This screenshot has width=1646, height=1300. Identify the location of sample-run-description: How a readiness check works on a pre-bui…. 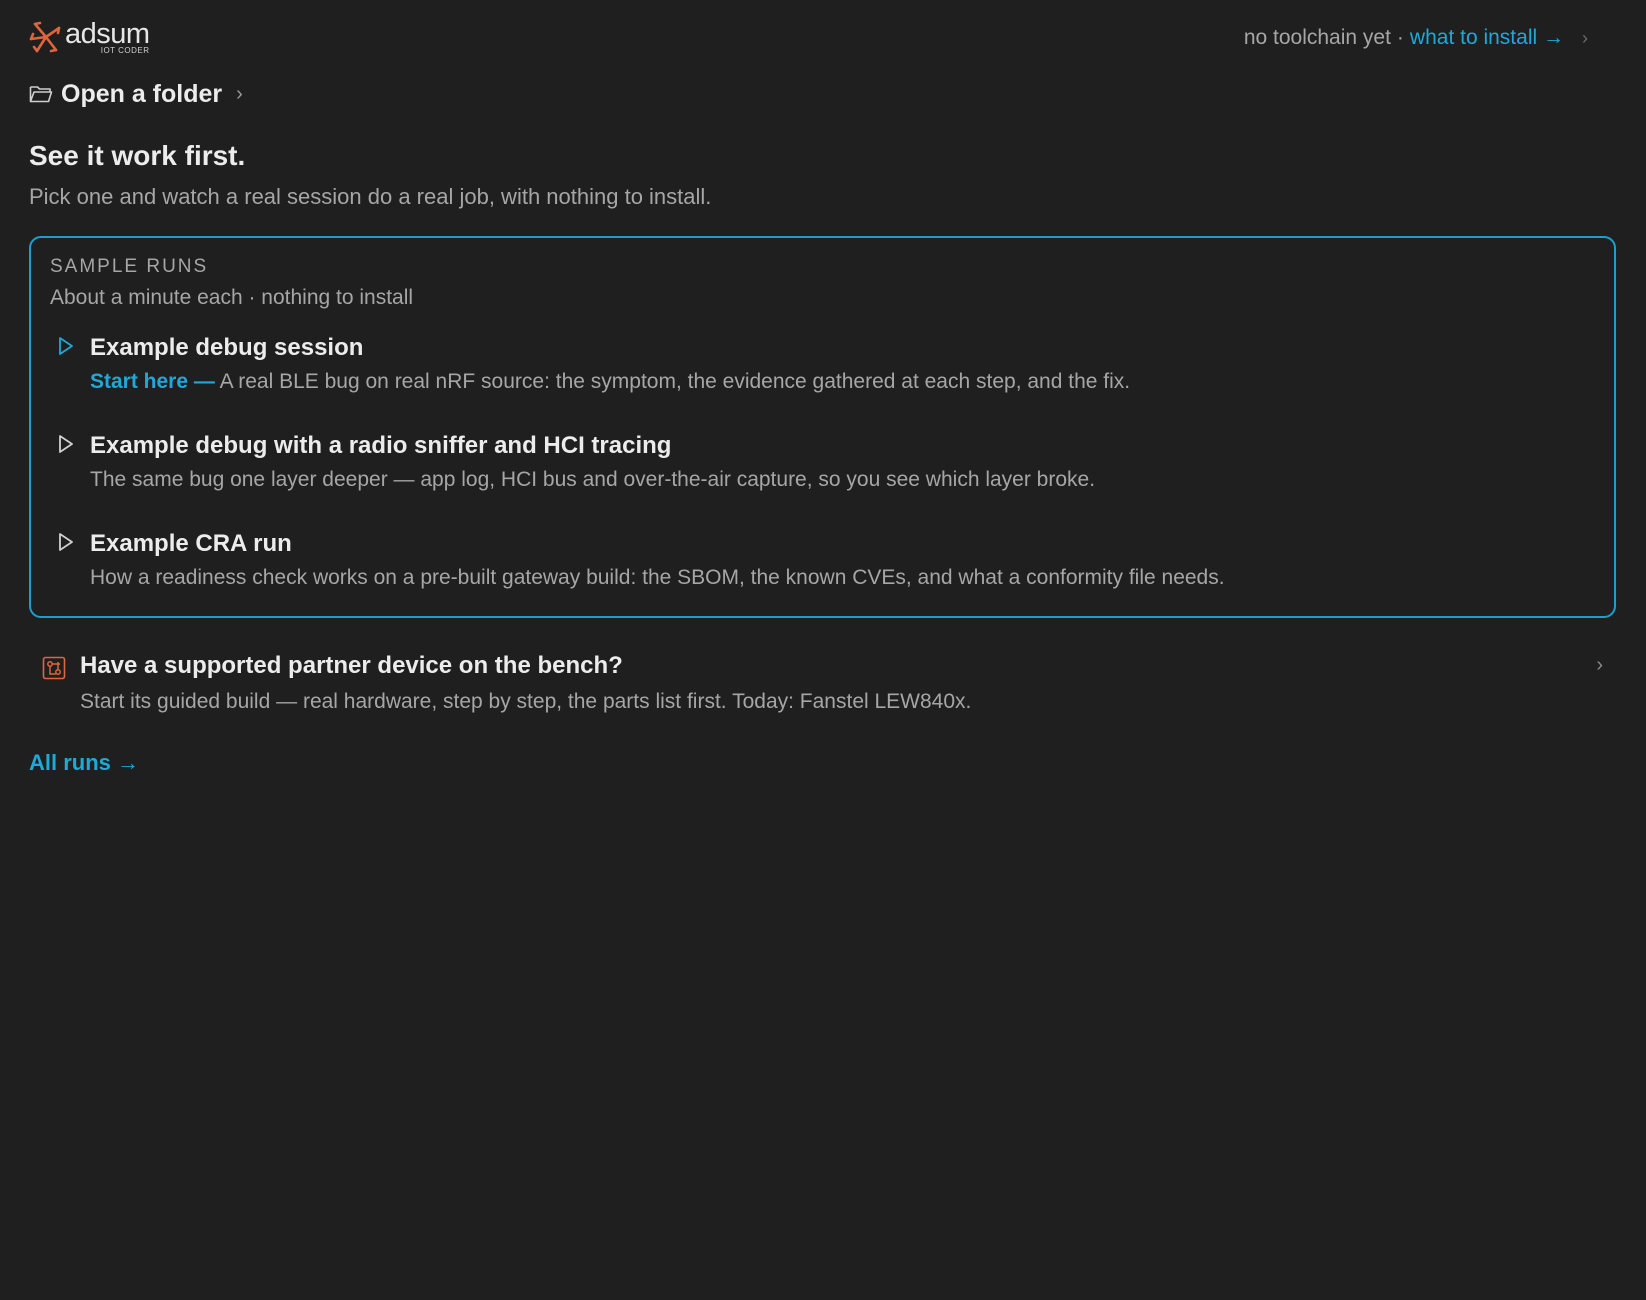
(657, 577).